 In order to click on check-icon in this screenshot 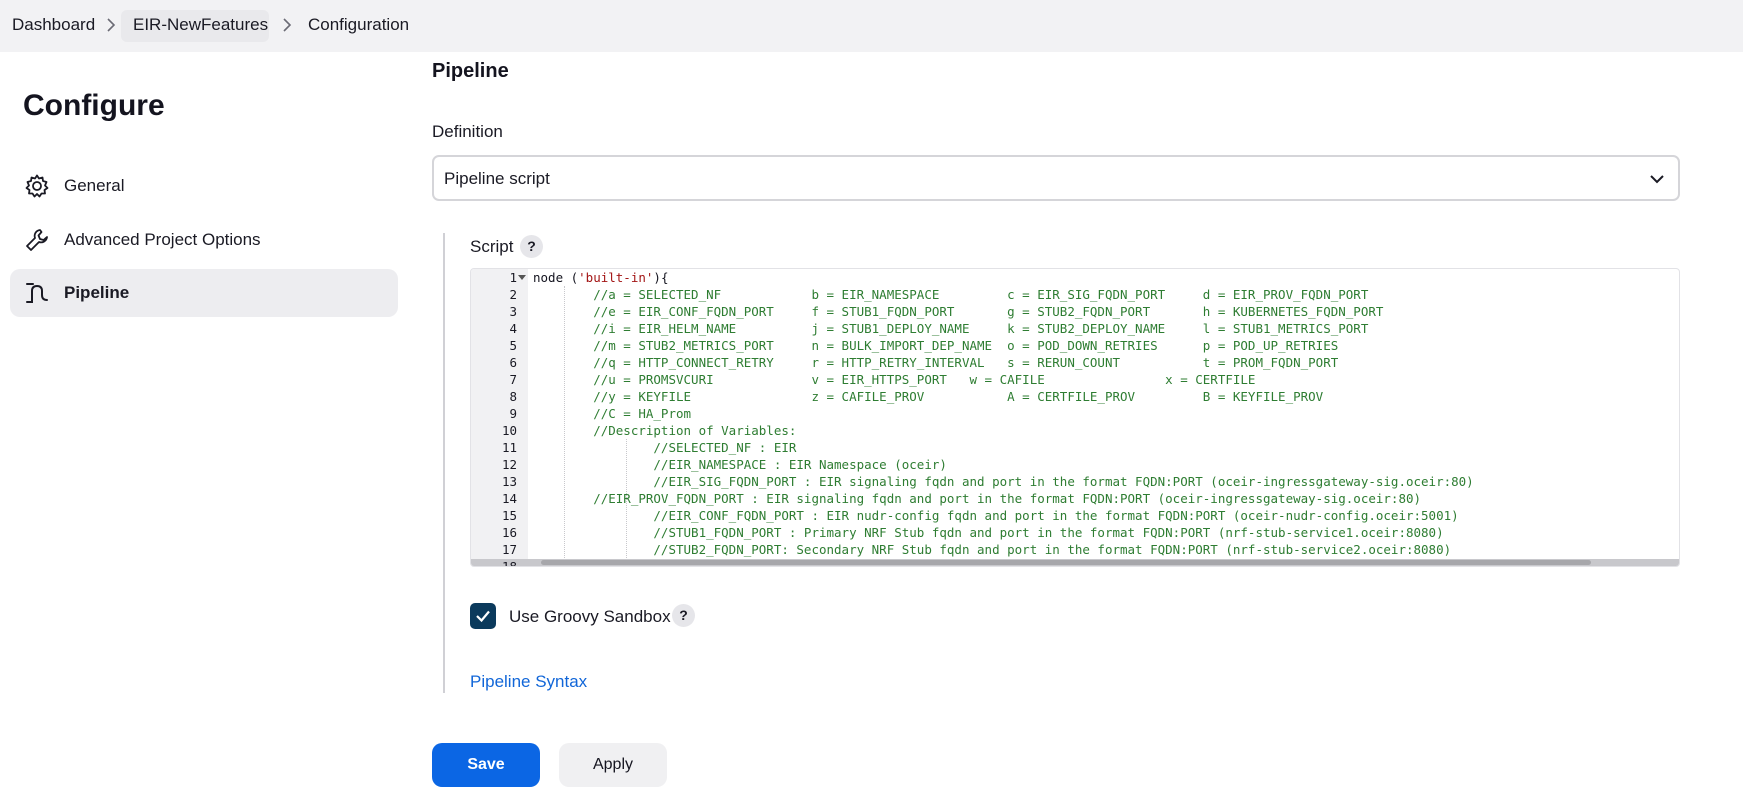, I will do `click(483, 616)`.